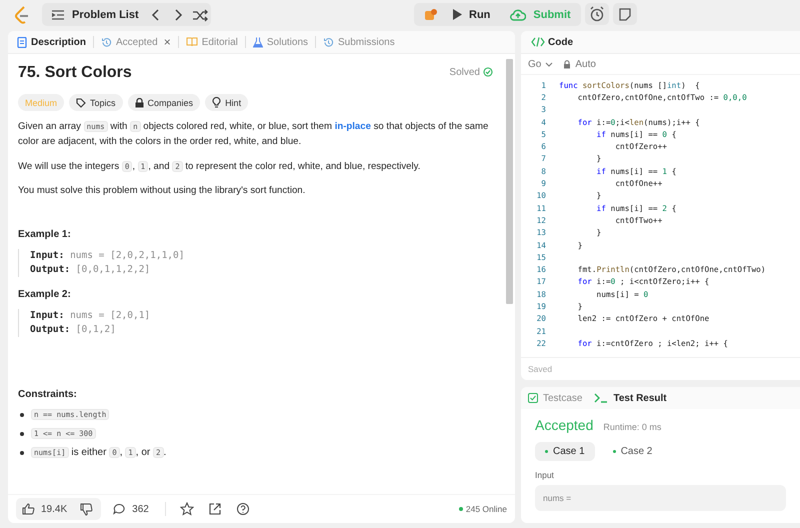 The height and width of the screenshot is (528, 800). I want to click on problem-title: 75. Sort Colors, so click(75, 73).